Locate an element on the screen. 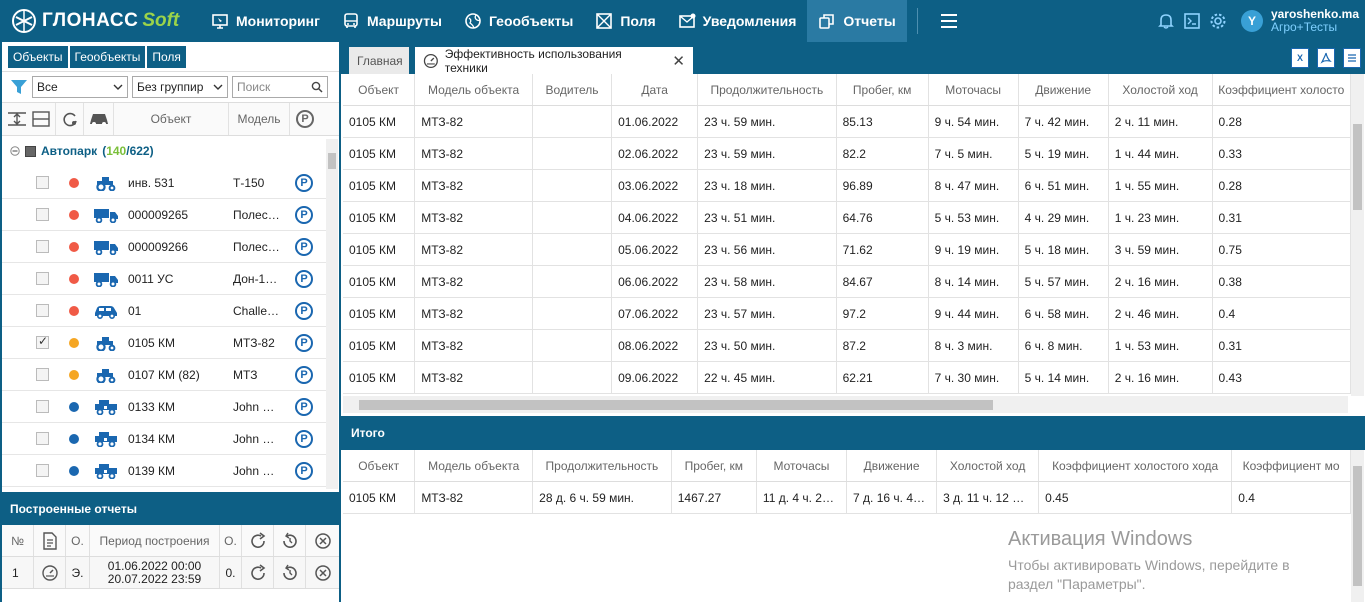  column-period: Период построения is located at coordinates (155, 540).